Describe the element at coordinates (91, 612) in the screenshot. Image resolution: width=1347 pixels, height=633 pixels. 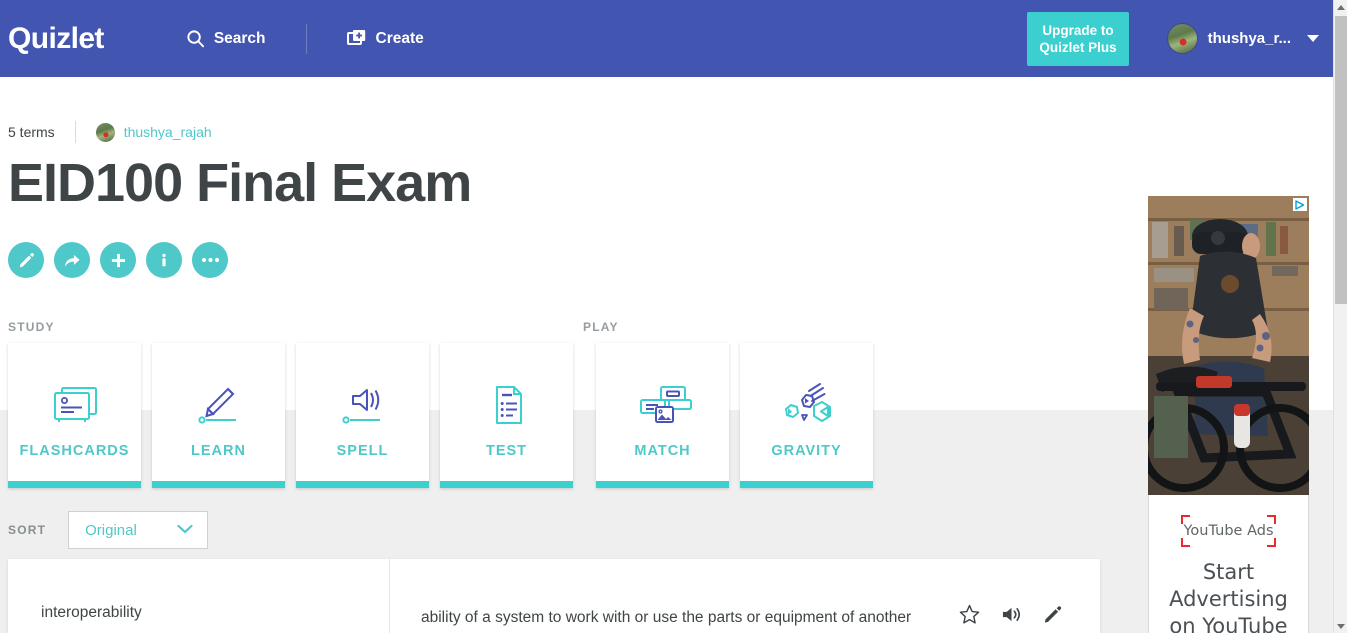
I see `term-text: interoperability` at that location.